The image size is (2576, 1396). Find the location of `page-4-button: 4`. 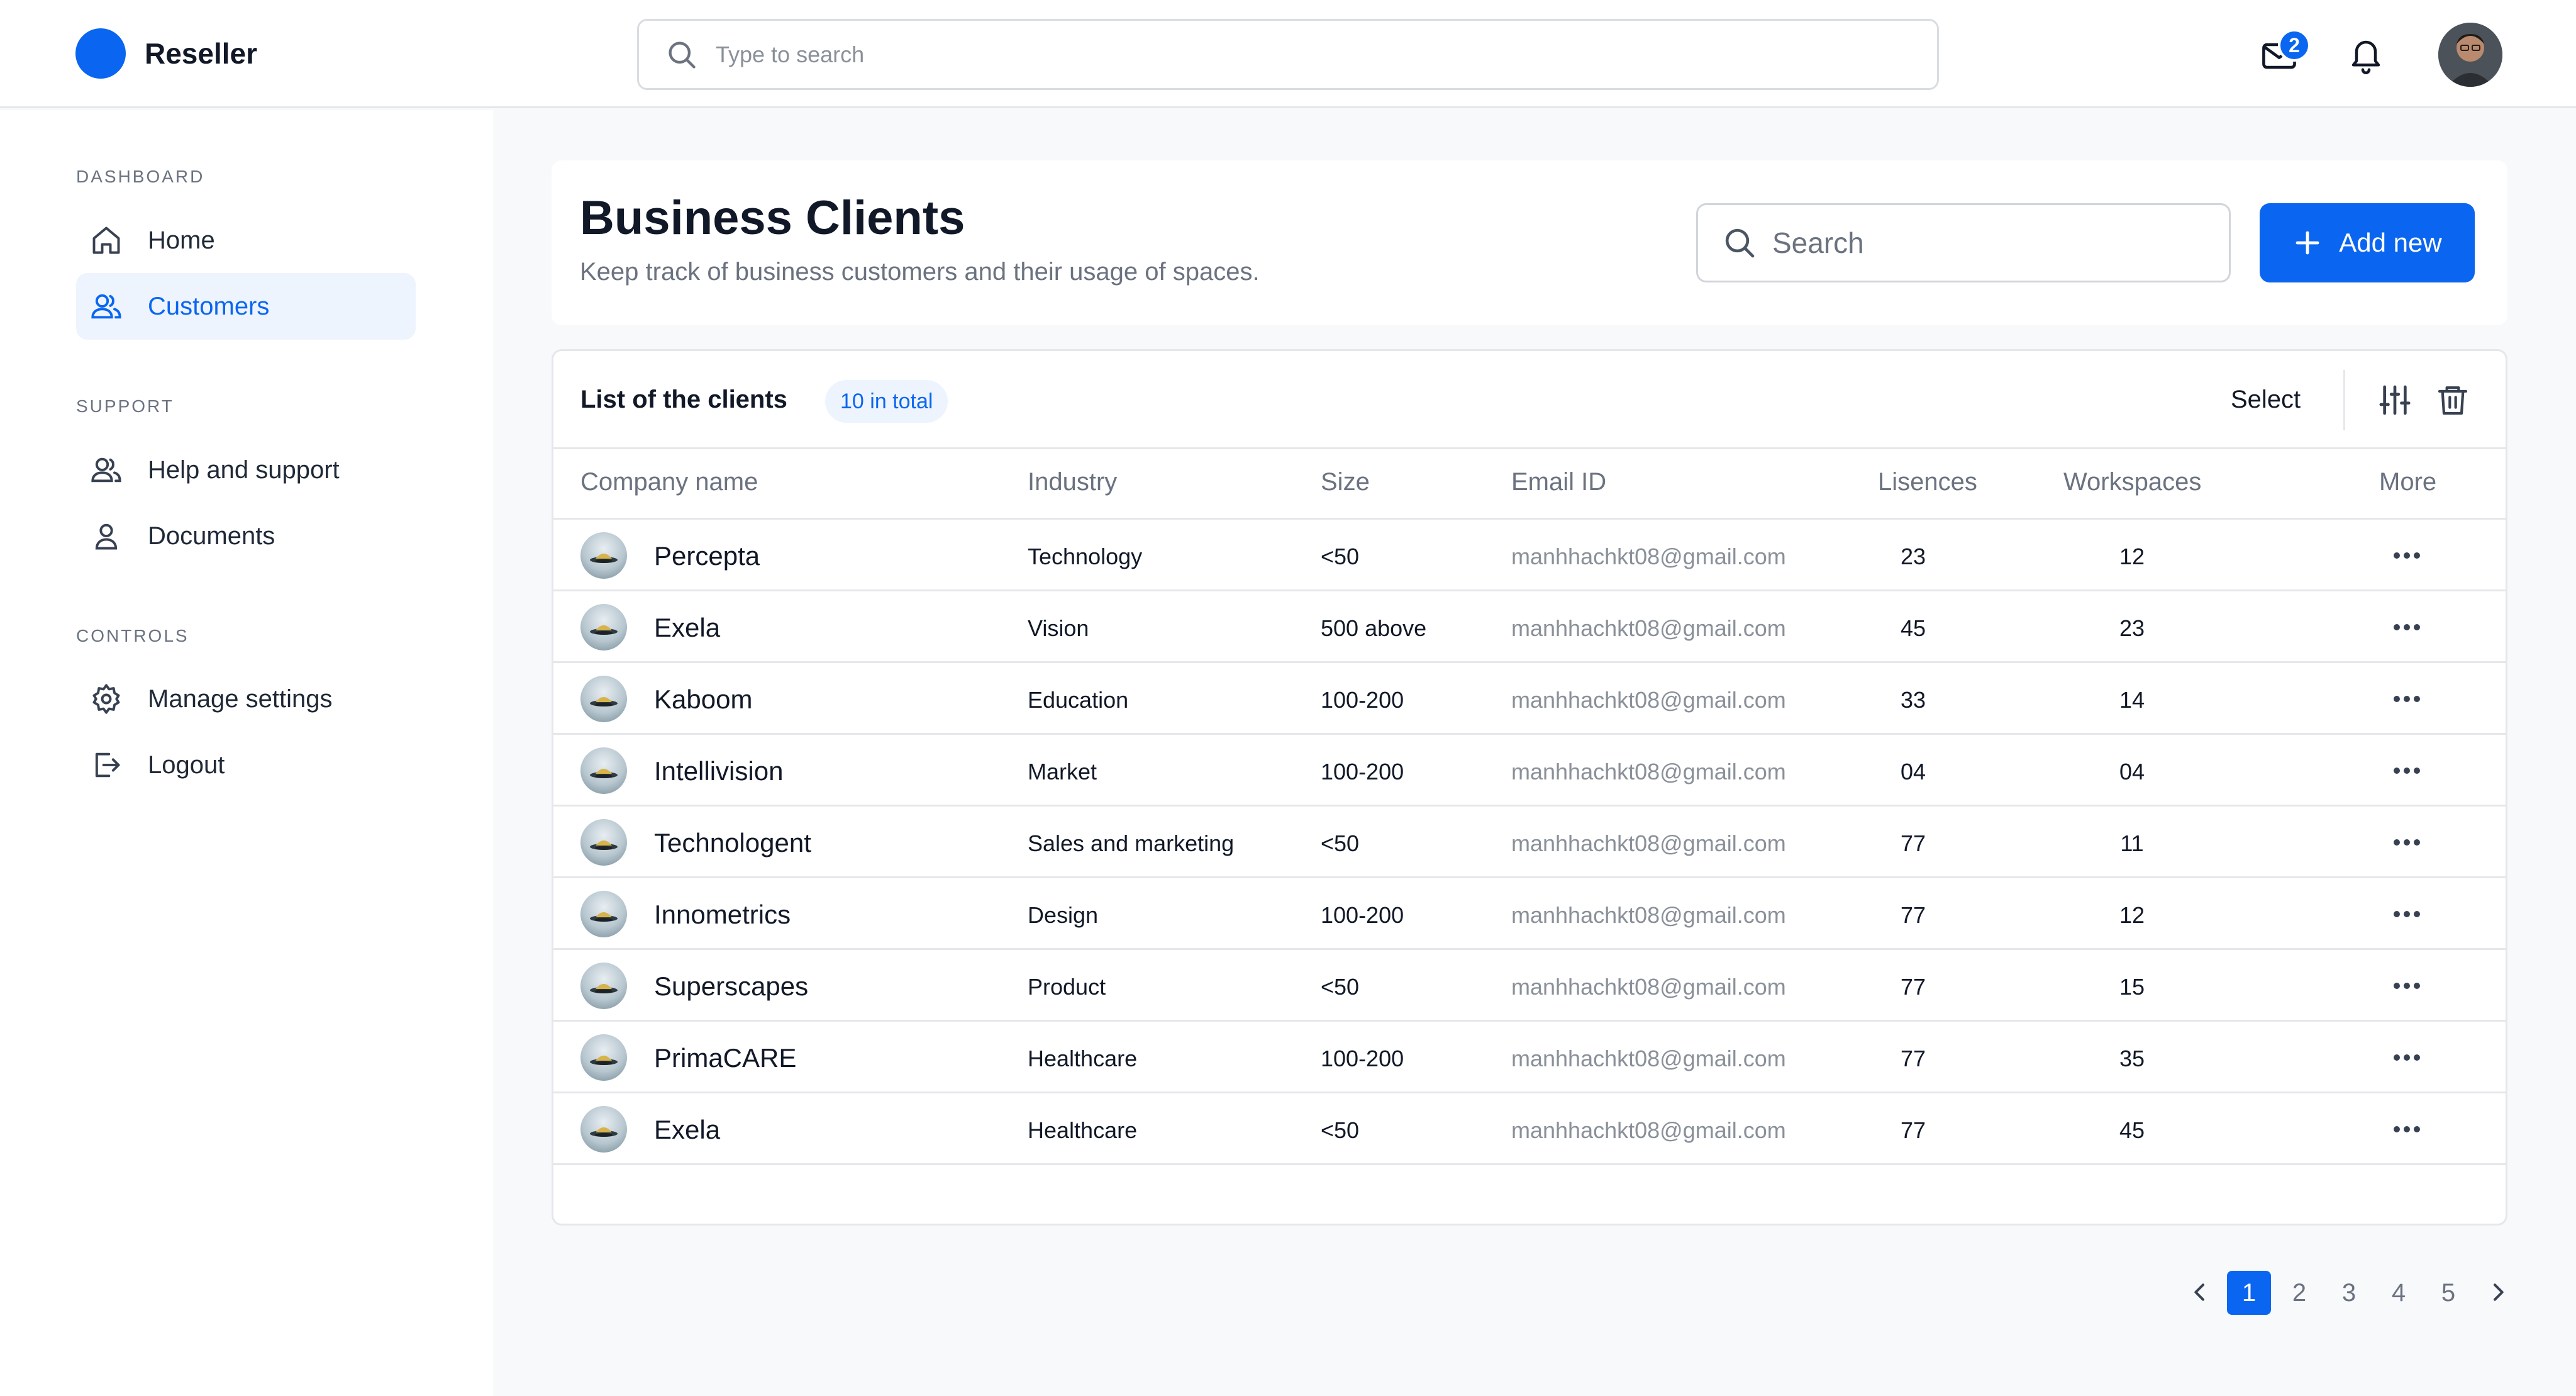

page-4-button: 4 is located at coordinates (2399, 1293).